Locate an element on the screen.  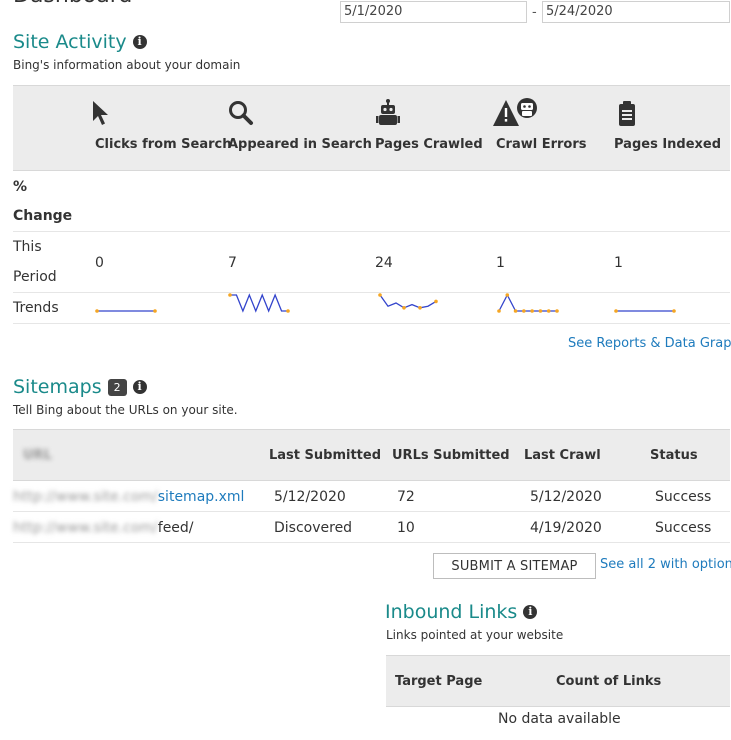
sitemaps-title: Sitemaps 2 i is located at coordinates (80, 387).